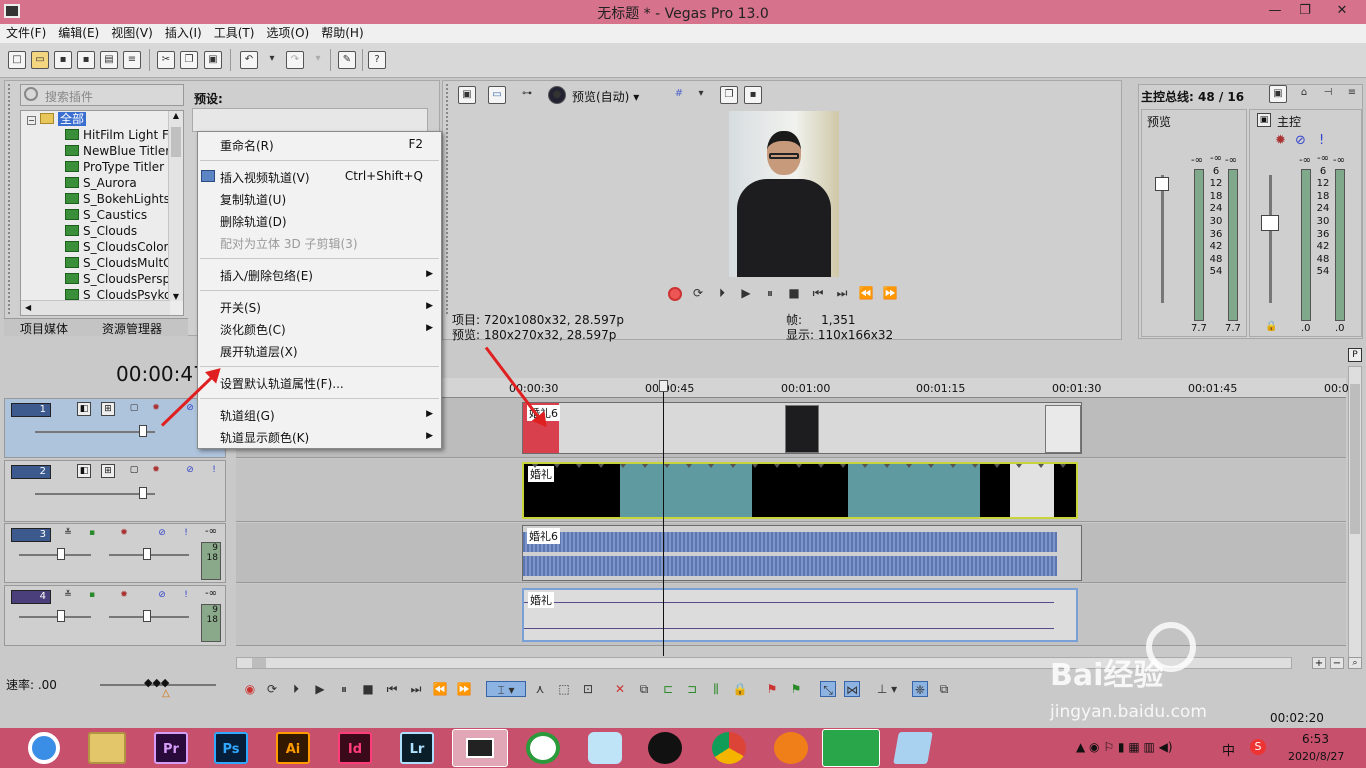 The width and height of the screenshot is (1366, 768). Describe the element at coordinates (1271, 326) in the screenshot. I see `master-lock-icon: 🔒` at that location.